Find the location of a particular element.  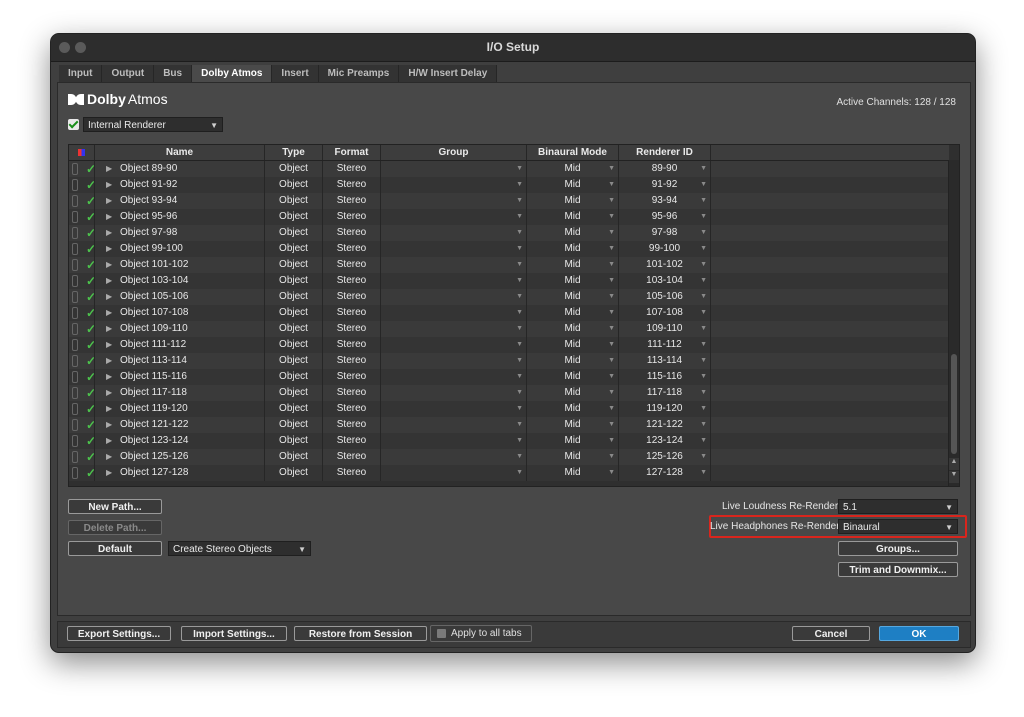

name-cell: ▶ Object 105-106 is located at coordinates (180, 297).